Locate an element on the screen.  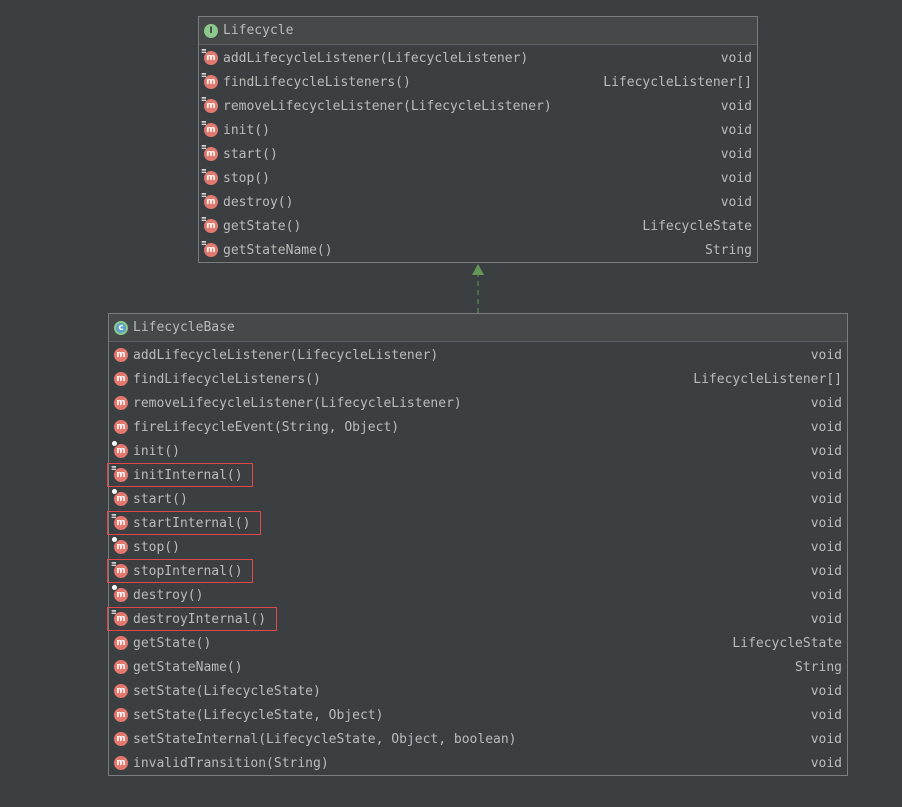
method-name: destroy() is located at coordinates (168, 595).